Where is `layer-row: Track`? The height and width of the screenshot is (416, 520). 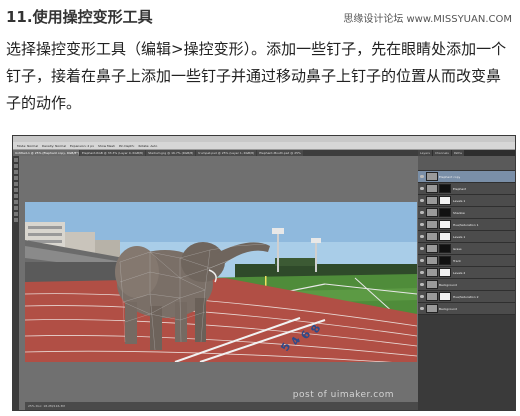
layer-row: Track is located at coordinates (466, 261).